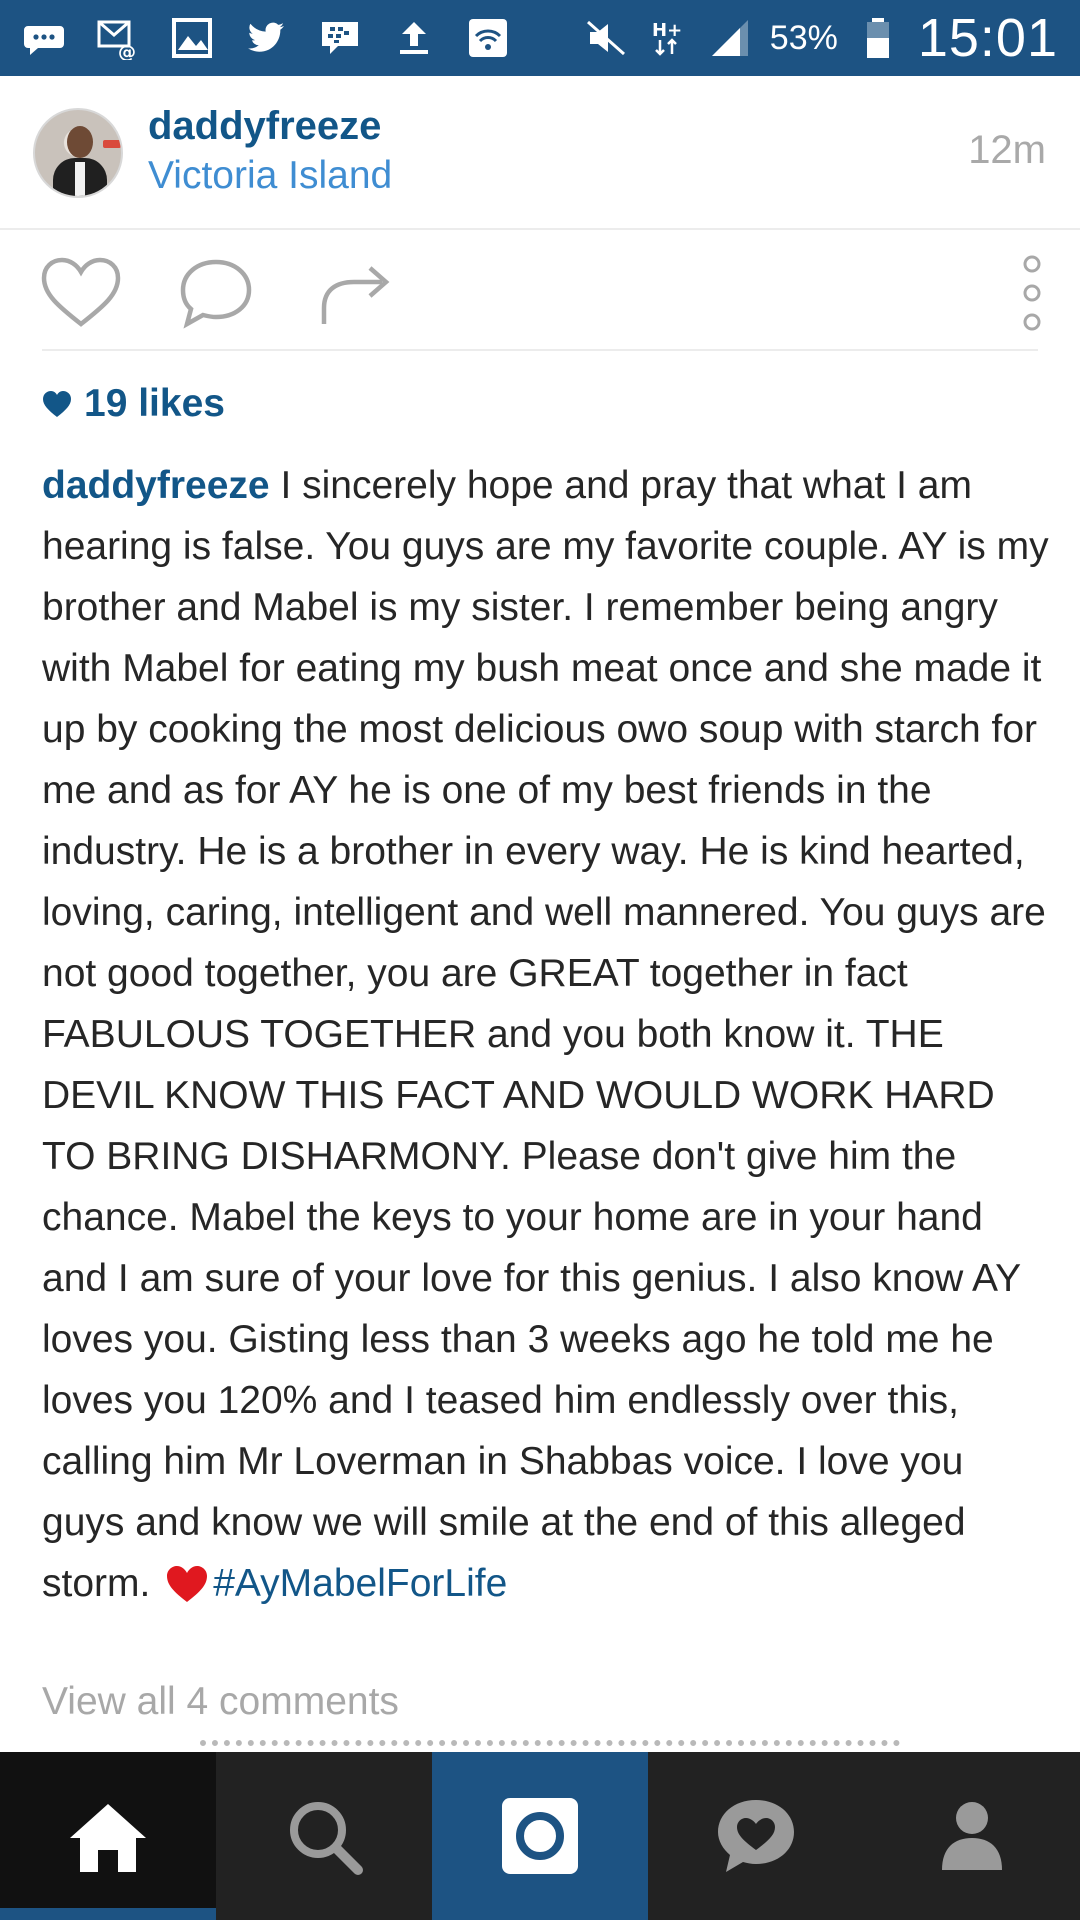 The image size is (1080, 1920). I want to click on clock: 15:01, so click(987, 38).